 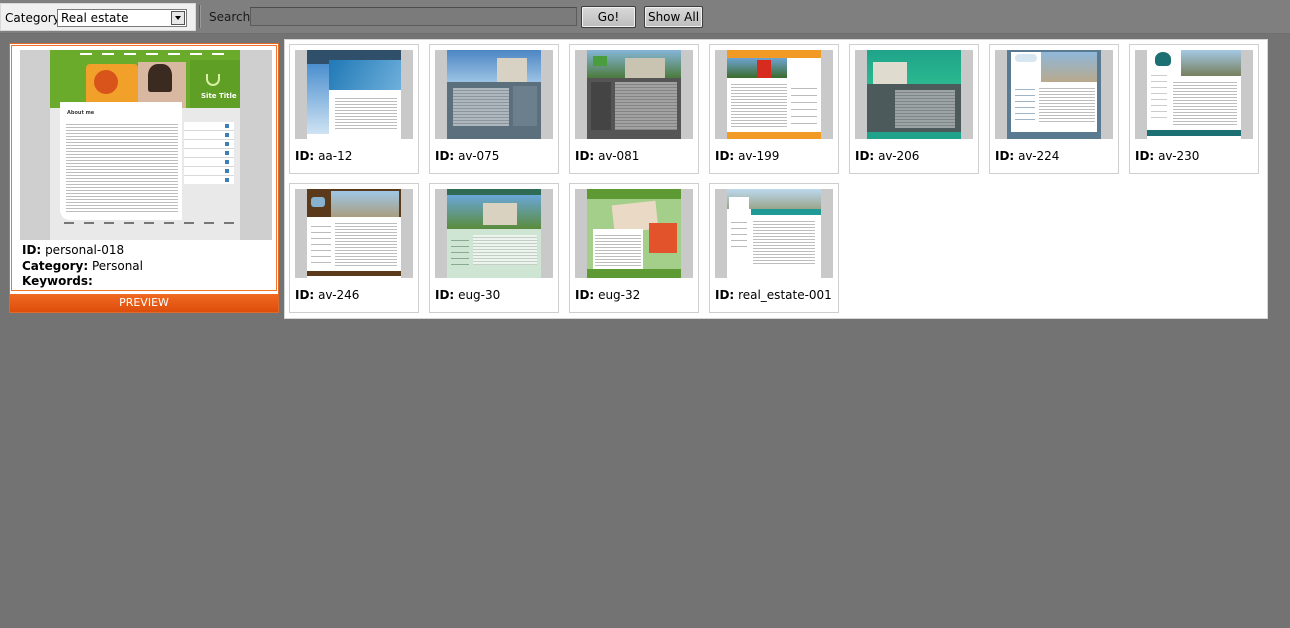 What do you see at coordinates (219, 96) in the screenshot?
I see `mock-site-title: Site Title` at bounding box center [219, 96].